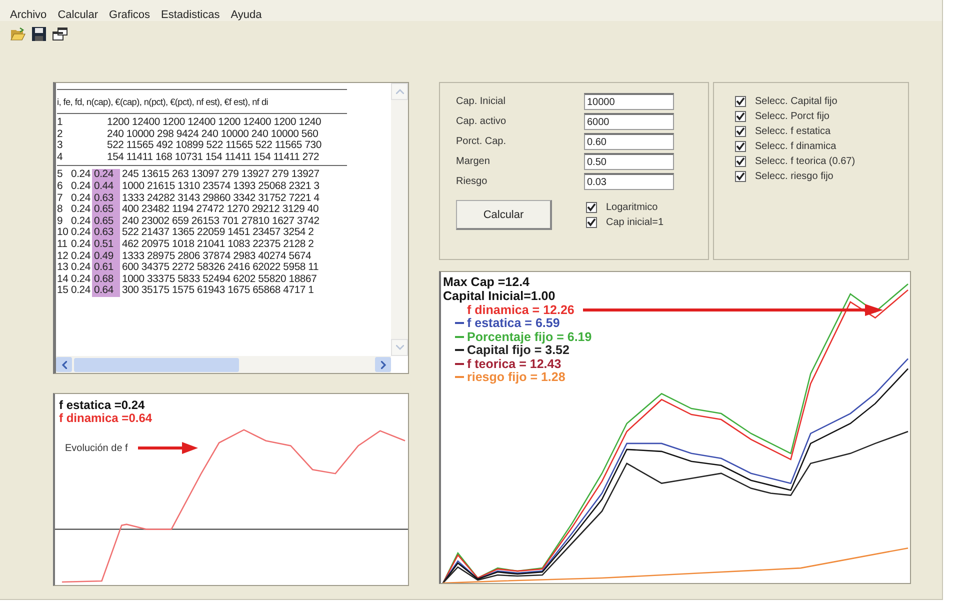  I want to click on legend-entry: f dinamica = 12.26, so click(520, 309).